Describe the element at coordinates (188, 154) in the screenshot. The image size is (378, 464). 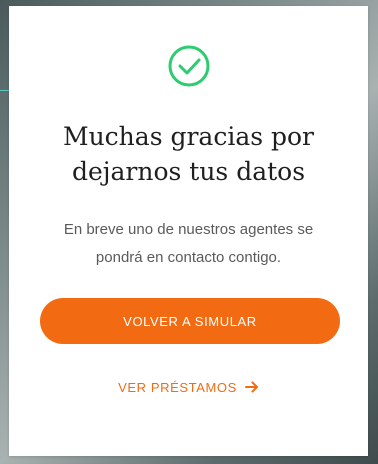
I see `modal-title: Muchas gracias por dejarnos tus datos` at that location.